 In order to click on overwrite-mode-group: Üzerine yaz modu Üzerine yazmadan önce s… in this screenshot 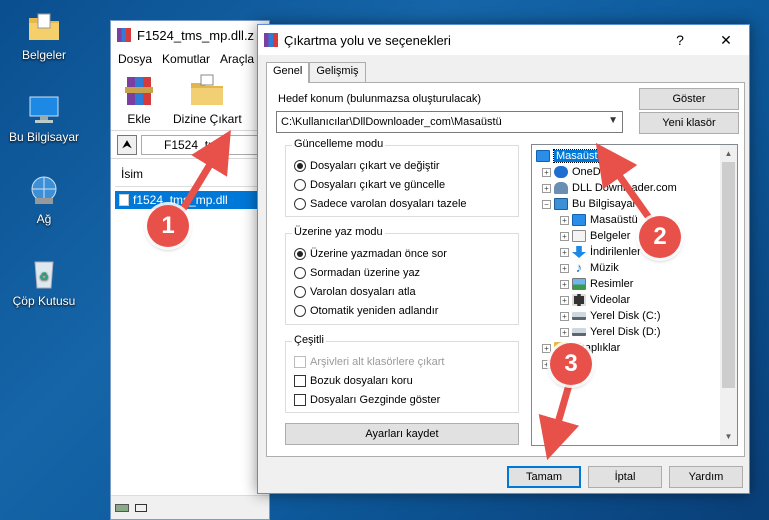, I will do `click(402, 275)`.